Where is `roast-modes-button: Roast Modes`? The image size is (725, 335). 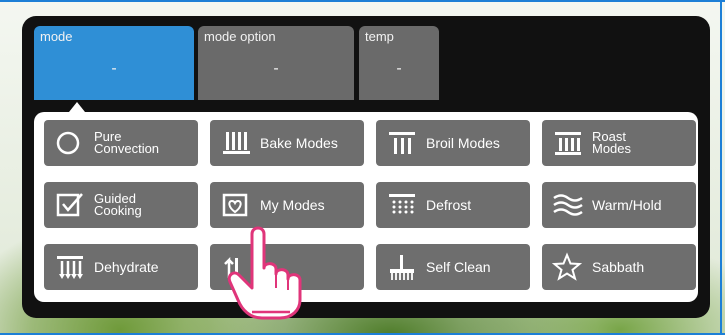
roast-modes-button: Roast Modes is located at coordinates (619, 143).